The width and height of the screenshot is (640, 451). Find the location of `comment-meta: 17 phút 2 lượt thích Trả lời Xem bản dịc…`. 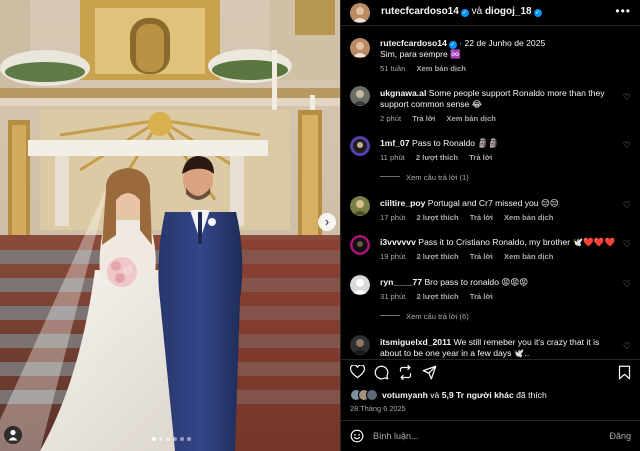

comment-meta: 17 phút 2 lượt thích Trả lời Xem bản dịc… is located at coordinates (471, 217).